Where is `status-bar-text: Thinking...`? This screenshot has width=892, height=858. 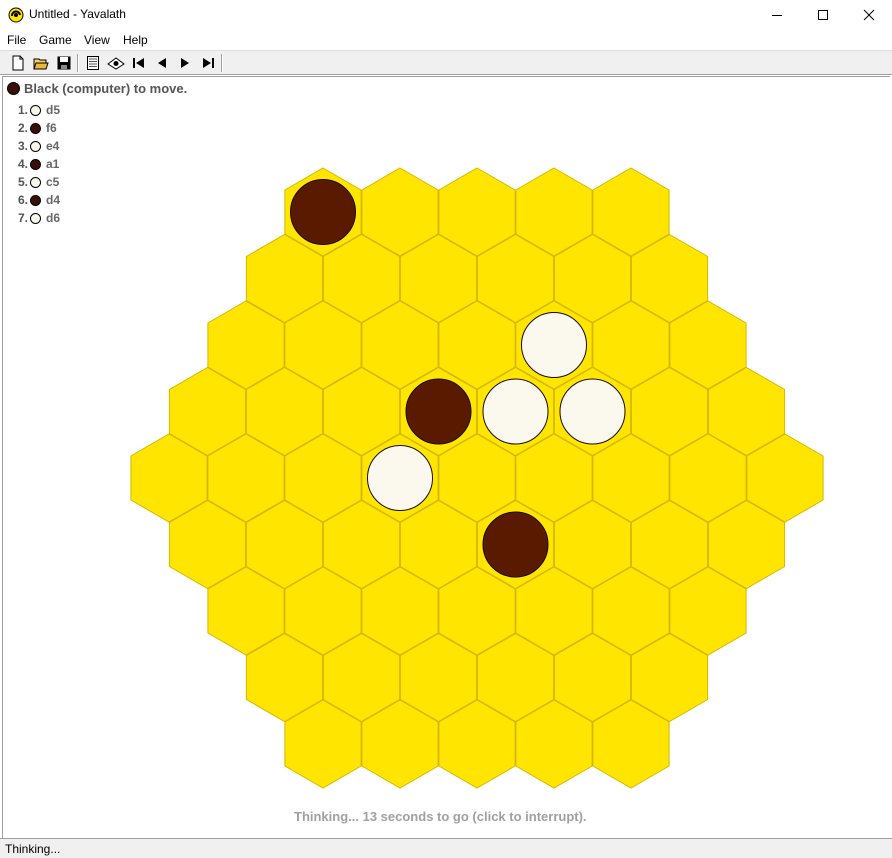 status-bar-text: Thinking... is located at coordinates (33, 849).